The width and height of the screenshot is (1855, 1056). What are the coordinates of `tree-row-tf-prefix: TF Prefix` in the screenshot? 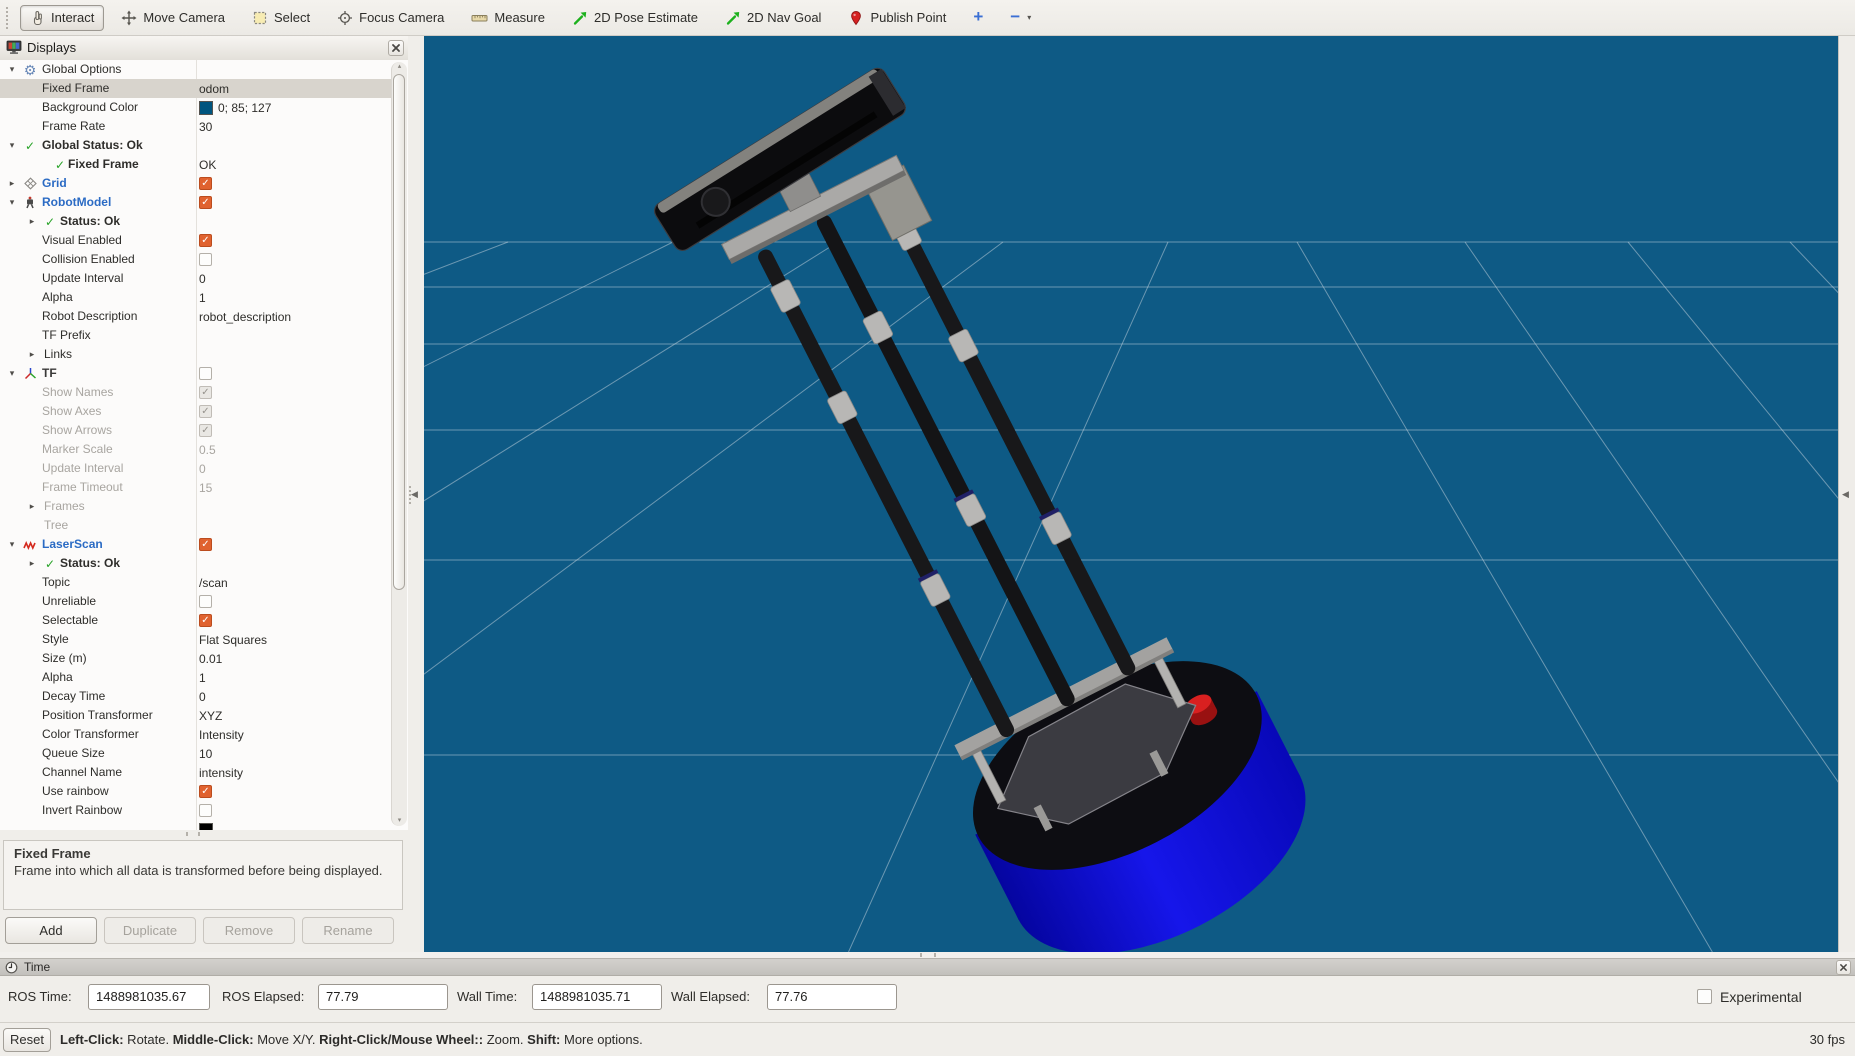 It's located at (196, 335).